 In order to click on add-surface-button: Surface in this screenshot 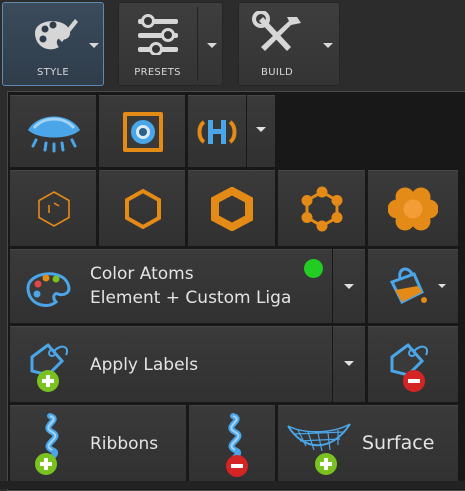, I will do `click(368, 443)`.